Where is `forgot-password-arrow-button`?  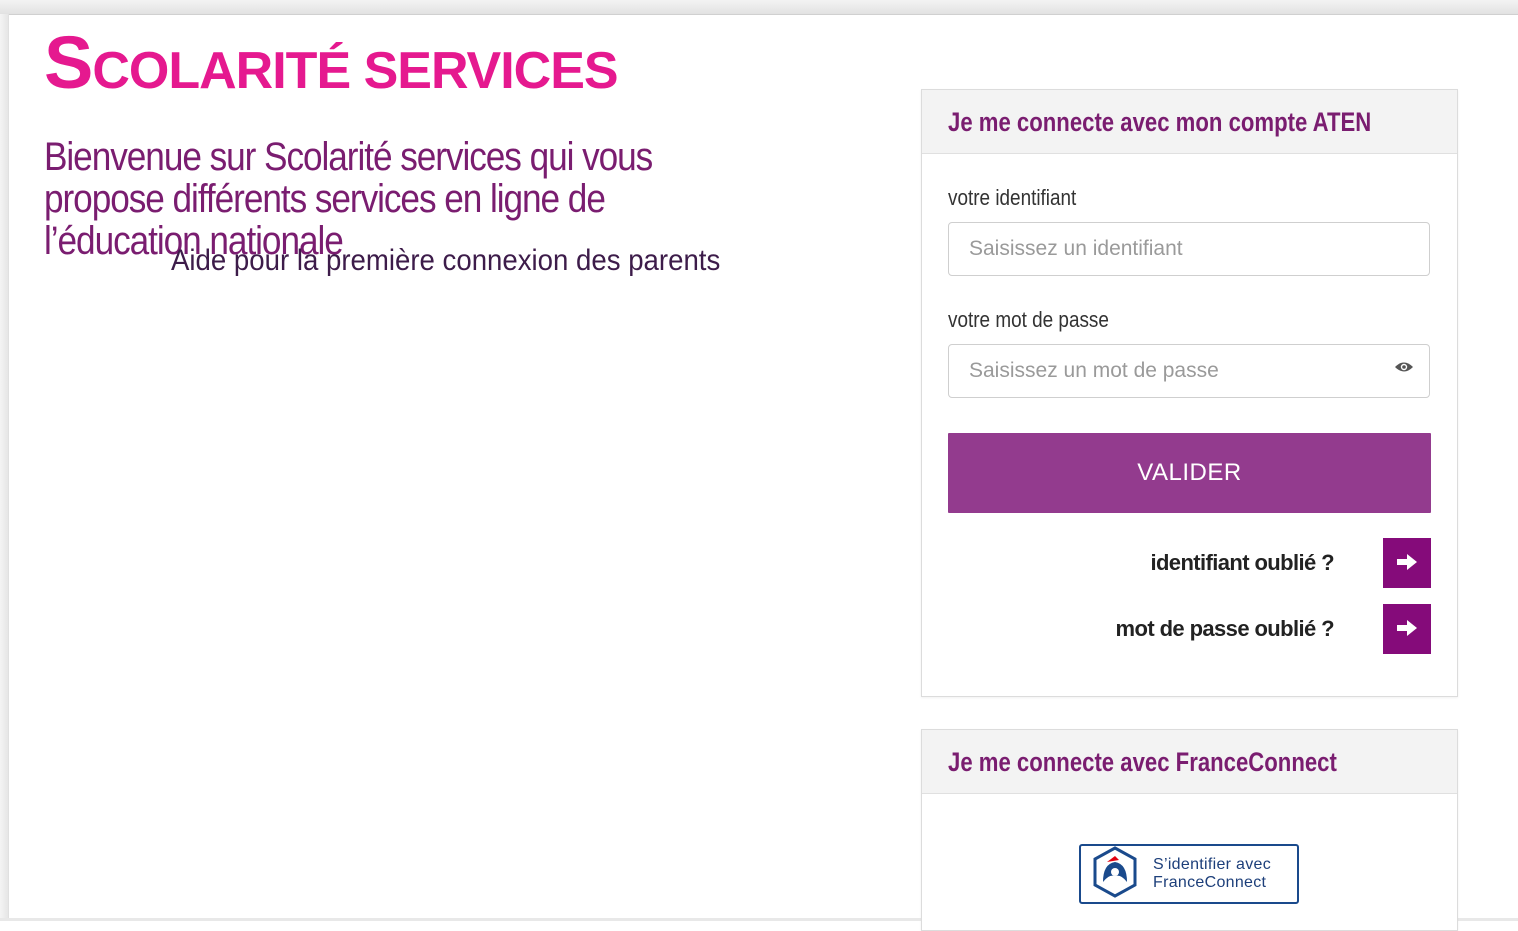 forgot-password-arrow-button is located at coordinates (1407, 629).